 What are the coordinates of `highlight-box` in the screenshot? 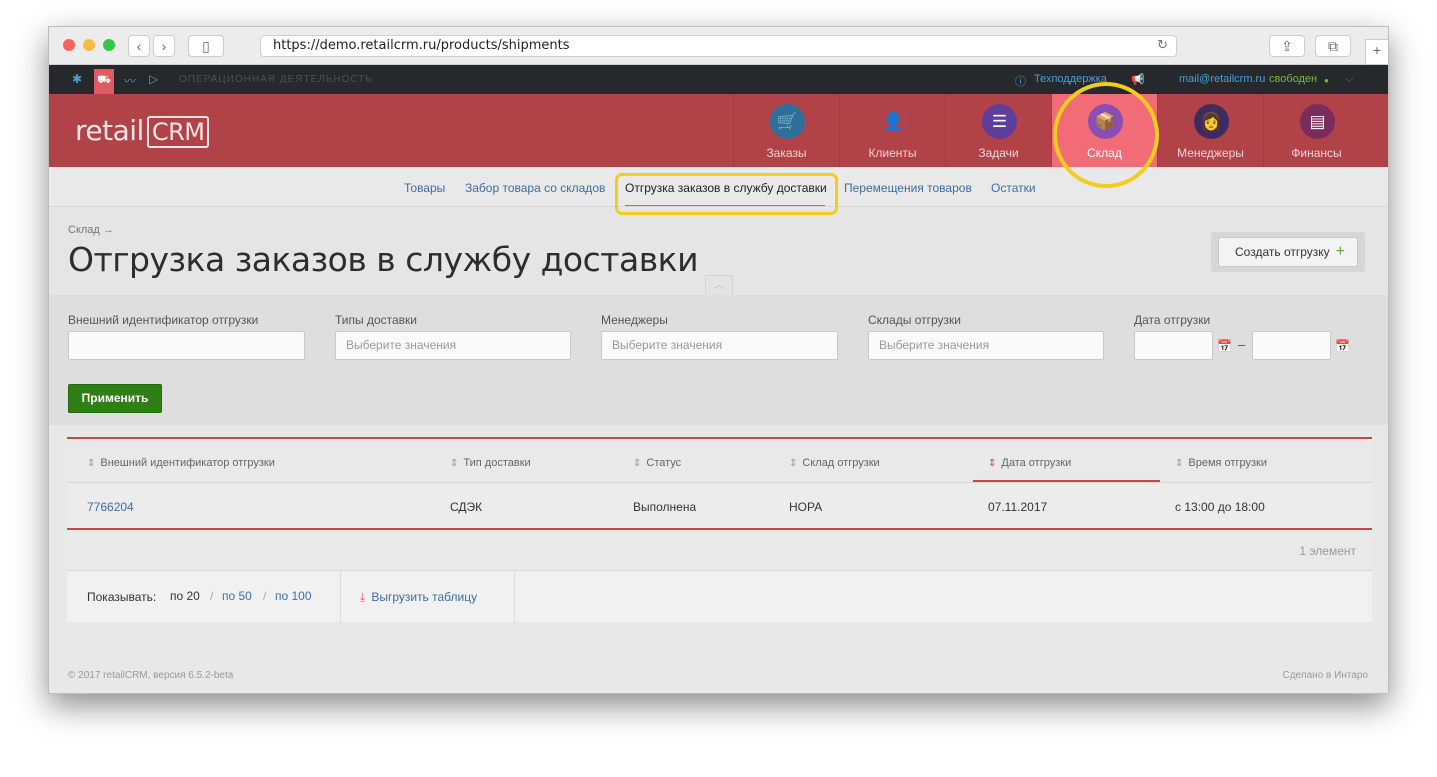 It's located at (726, 194).